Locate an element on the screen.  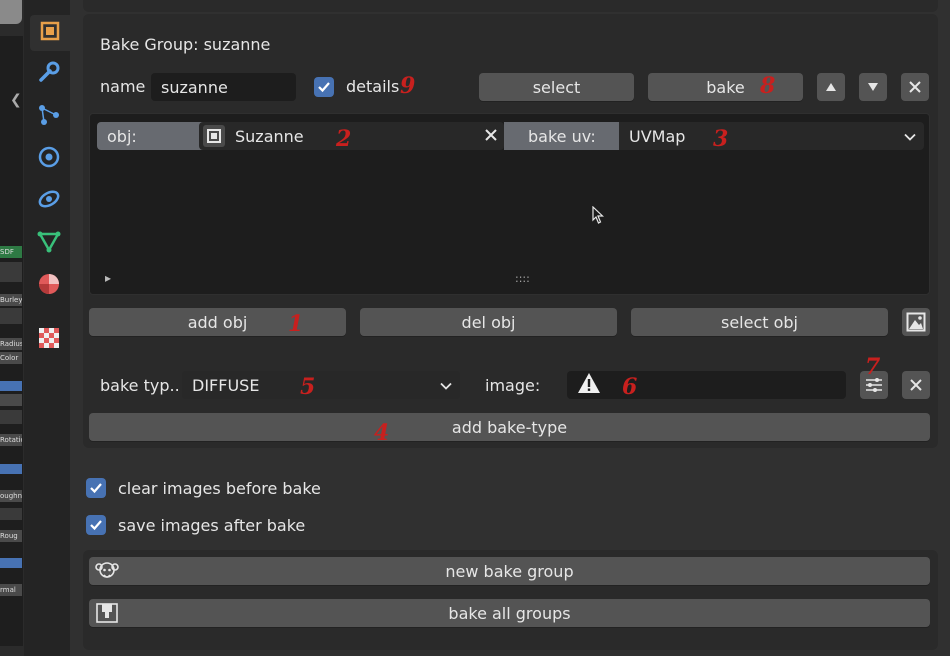
triangle-down-icon is located at coordinates (873, 87).